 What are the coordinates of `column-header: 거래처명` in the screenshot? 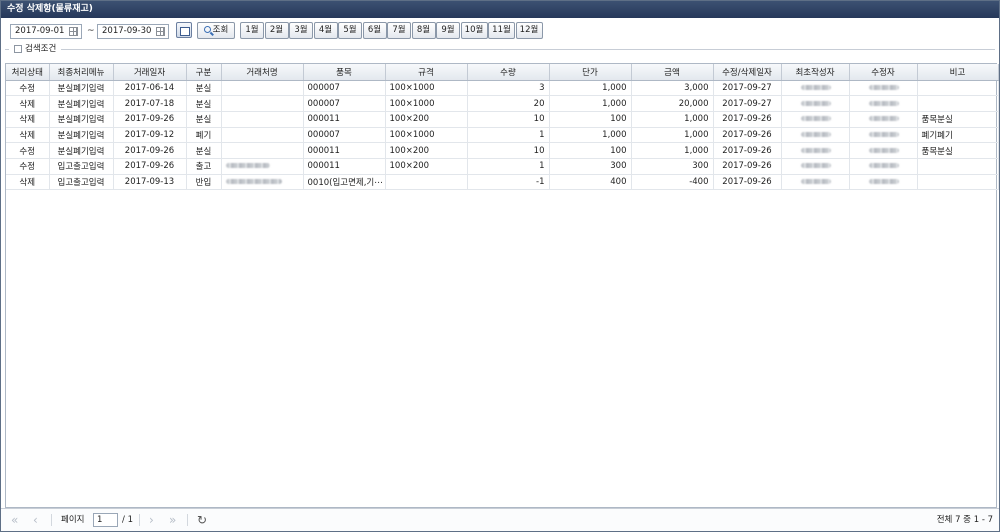 It's located at (262, 72).